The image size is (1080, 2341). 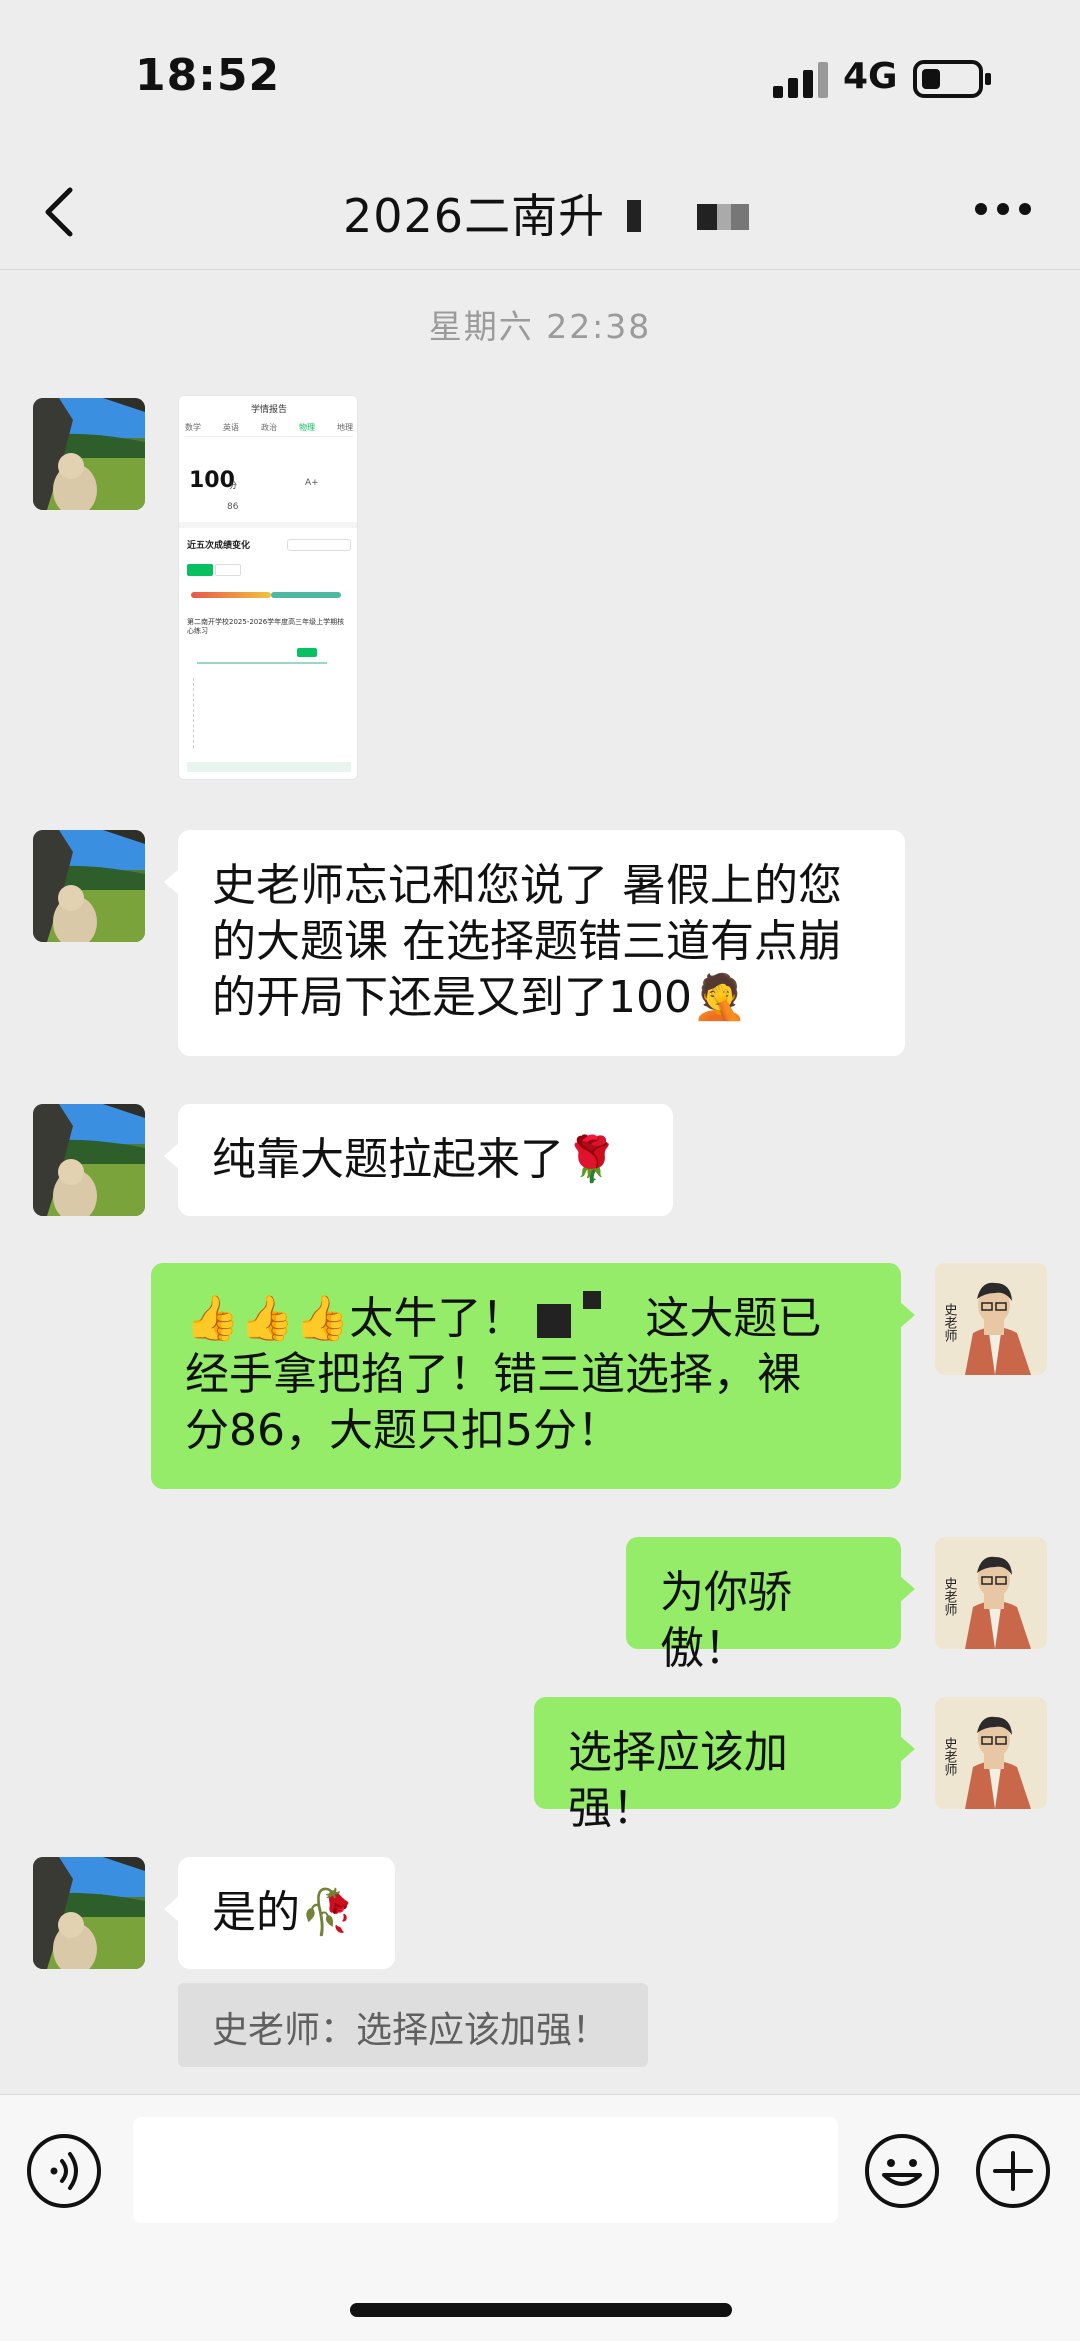 What do you see at coordinates (233, 507) in the screenshot?
I see `screenshot-objective: 86` at bounding box center [233, 507].